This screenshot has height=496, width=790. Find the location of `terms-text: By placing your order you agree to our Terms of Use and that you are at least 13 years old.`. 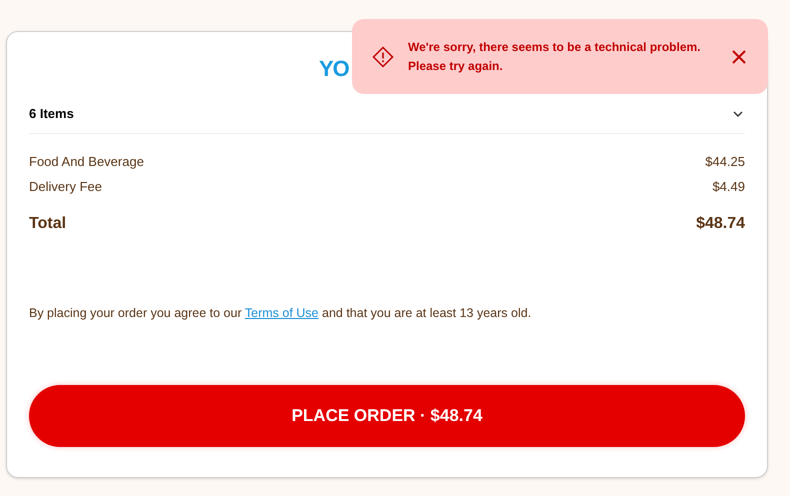

terms-text: By placing your order you agree to our Terms of Use and that you are at least 13 years old. is located at coordinates (280, 313).